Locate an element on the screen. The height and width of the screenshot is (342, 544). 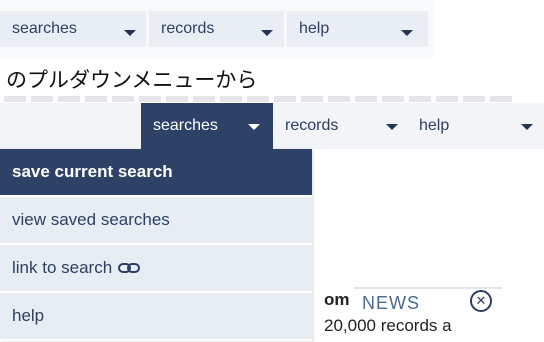
menu-records-label: records is located at coordinates (312, 125).